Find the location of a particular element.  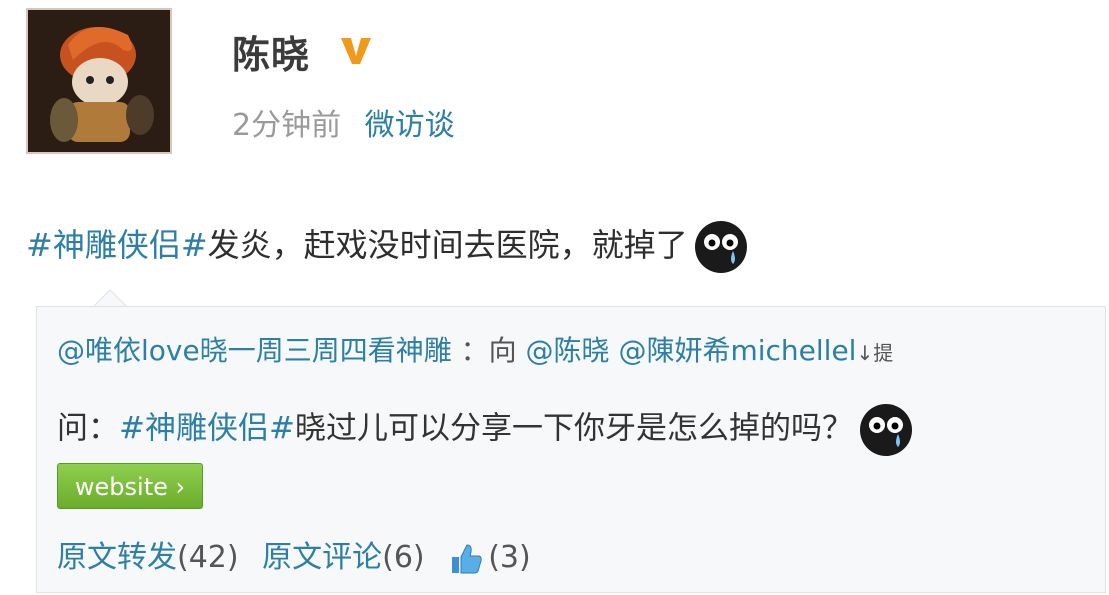

post-source-link: 微访谈 is located at coordinates (410, 125).